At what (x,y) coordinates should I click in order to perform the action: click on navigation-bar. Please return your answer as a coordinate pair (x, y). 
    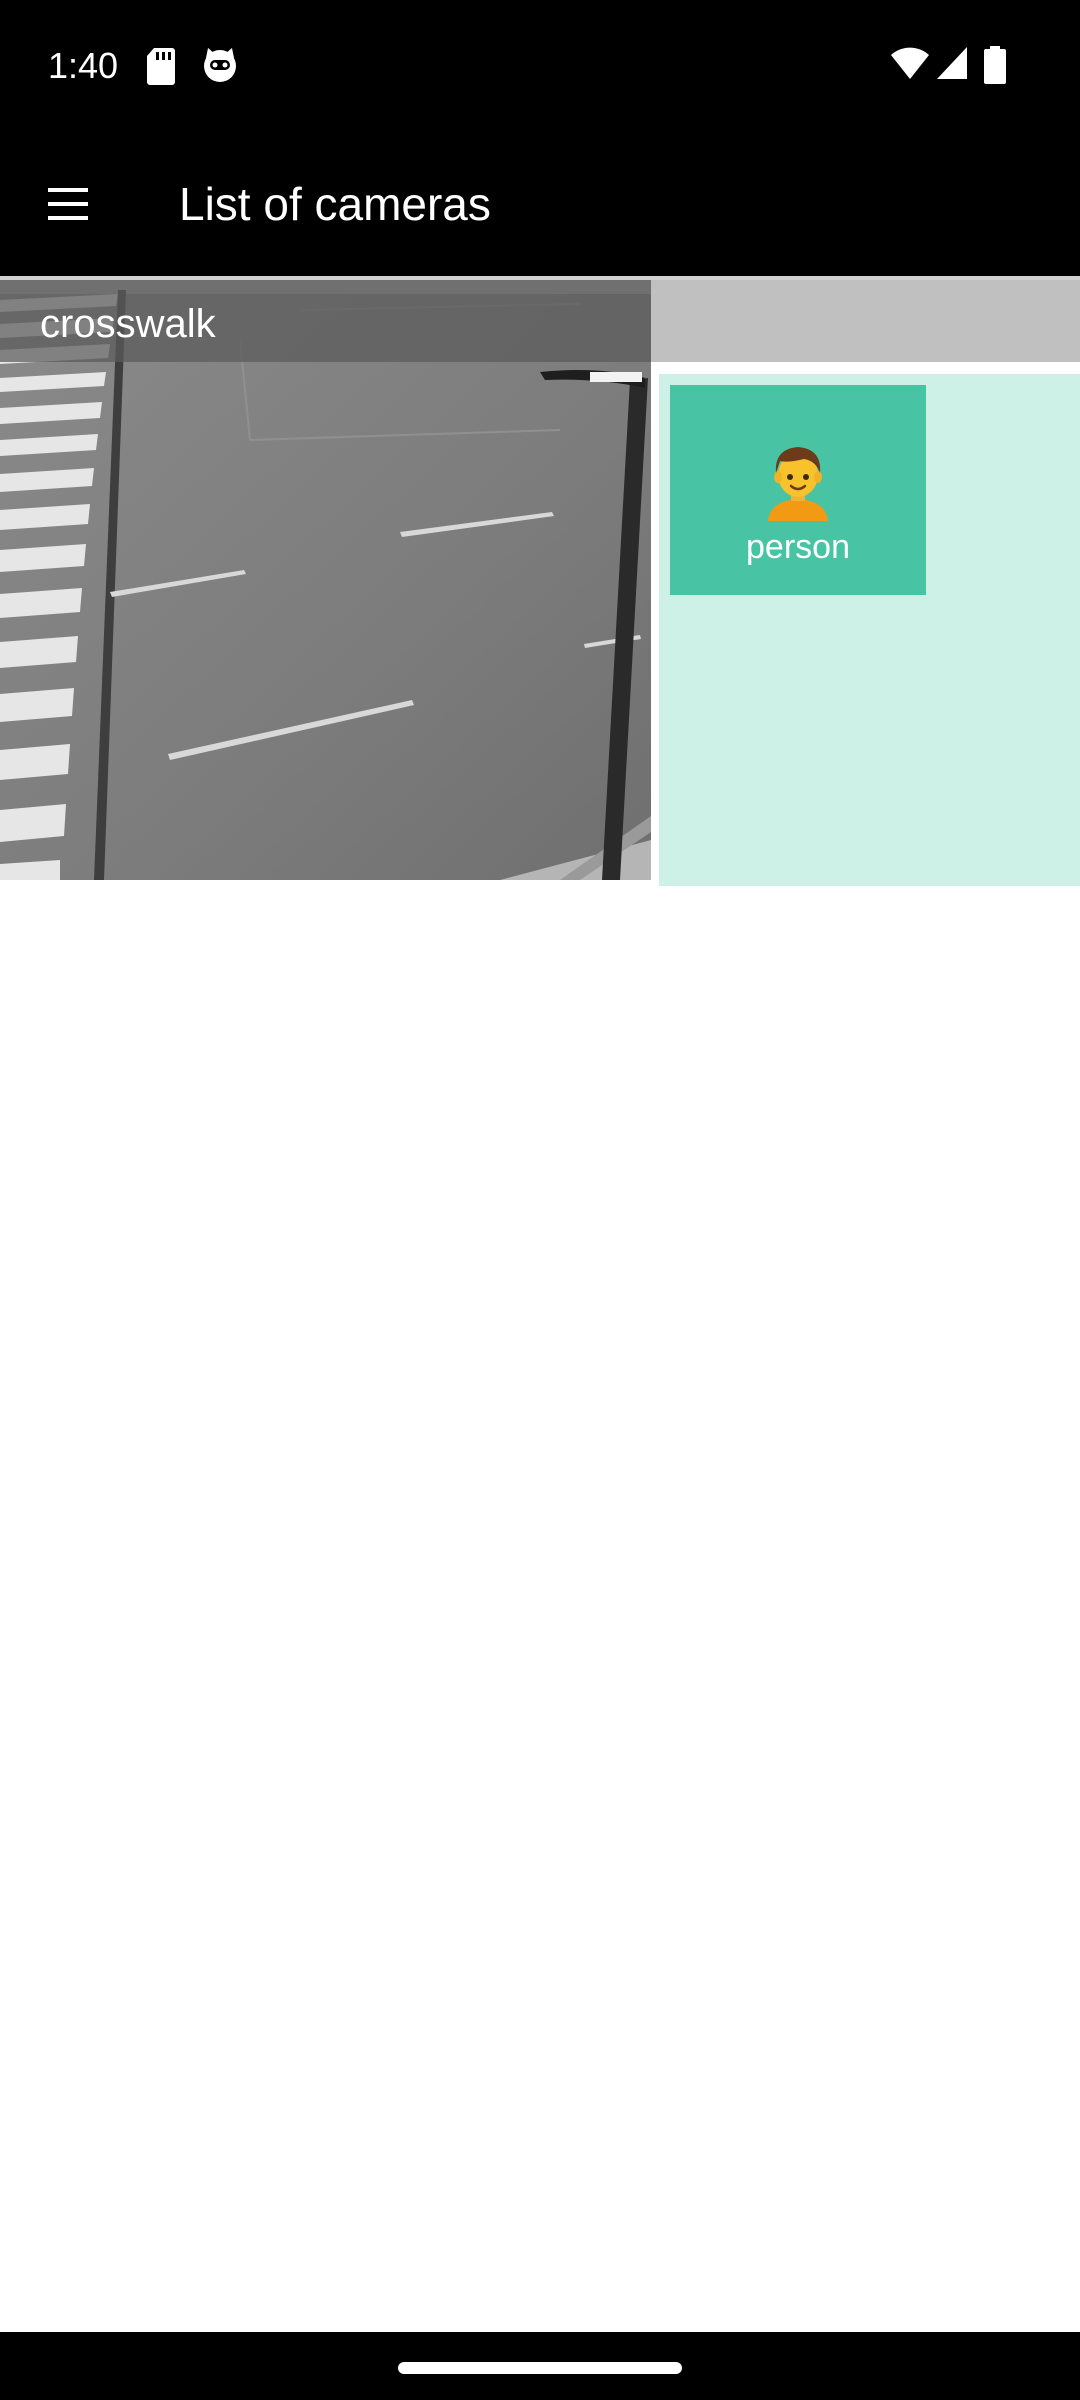
    Looking at the image, I should click on (540, 2366).